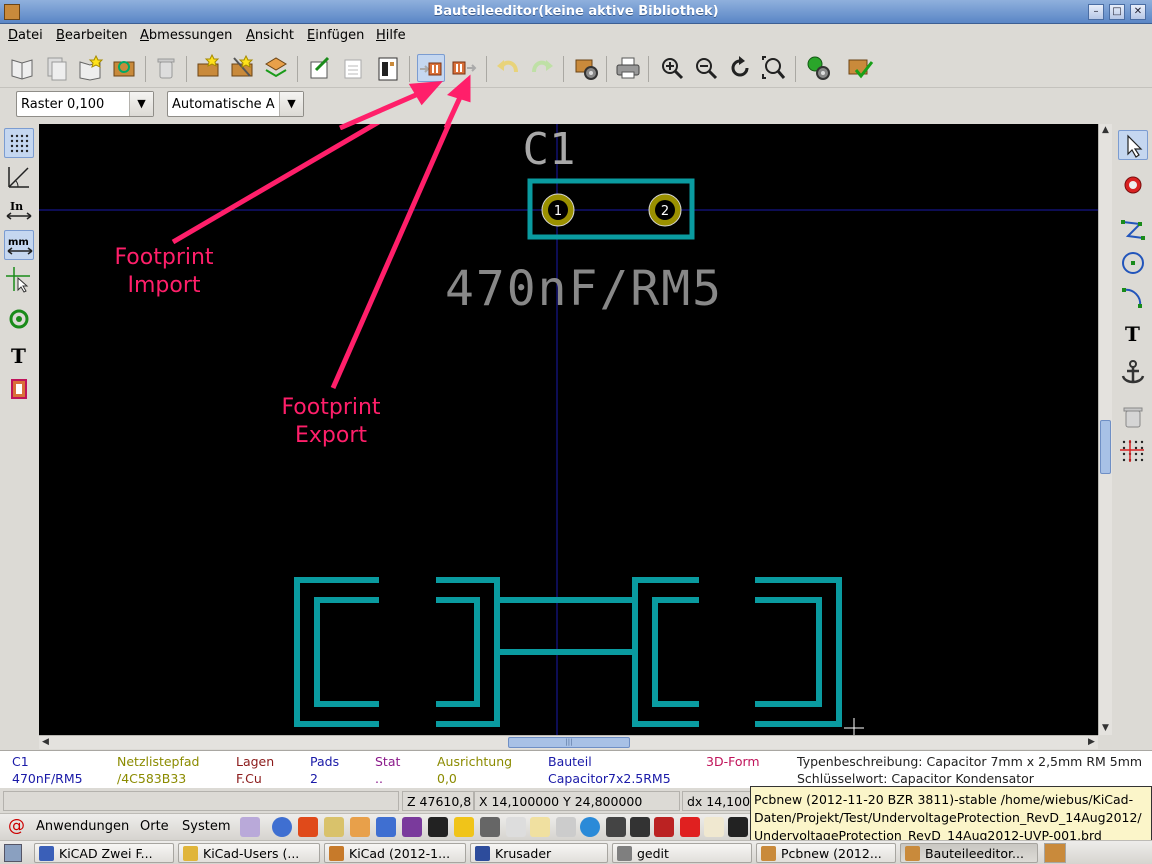 The image size is (1152, 864). What do you see at coordinates (250, 827) in the screenshot?
I see `clock-launcher-icon` at bounding box center [250, 827].